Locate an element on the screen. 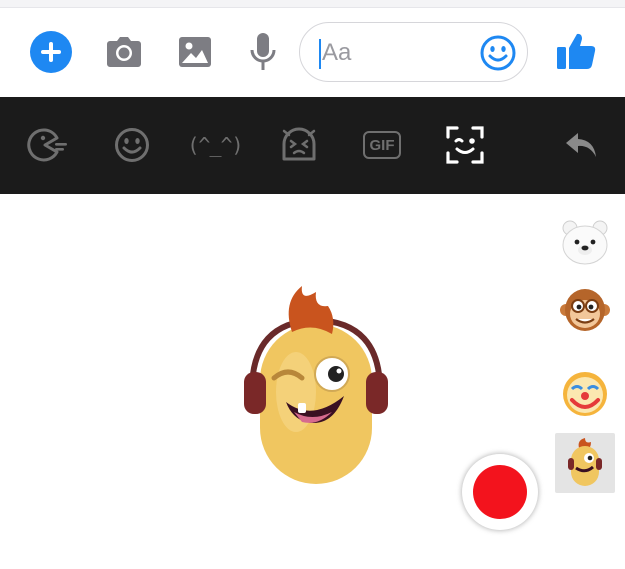  mask-monkey is located at coordinates (585, 310).